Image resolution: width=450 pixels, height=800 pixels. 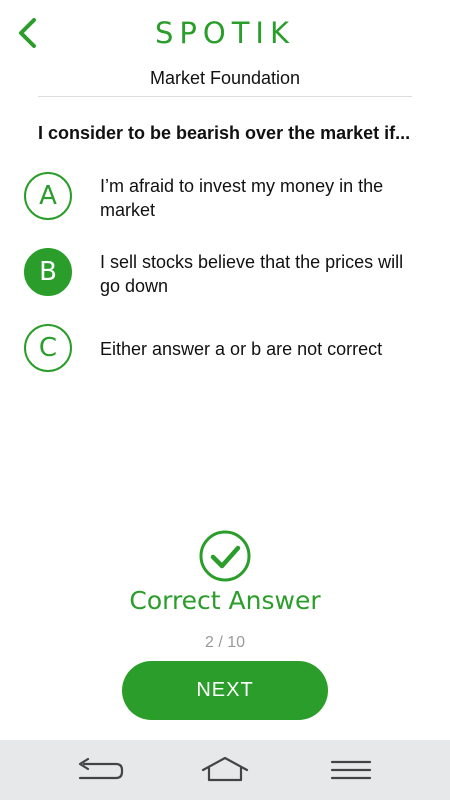 I want to click on option-letter-b: B, so click(x=48, y=272).